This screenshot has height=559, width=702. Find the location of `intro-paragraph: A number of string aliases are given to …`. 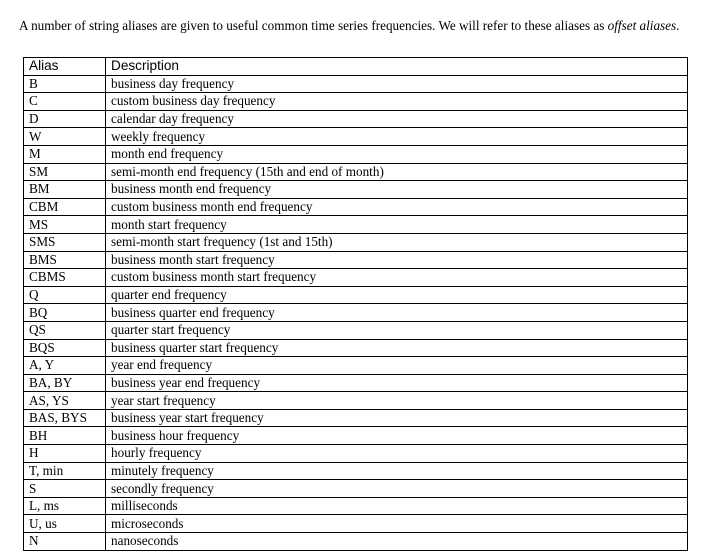

intro-paragraph: A number of string aliases are given to … is located at coordinates (355, 25).